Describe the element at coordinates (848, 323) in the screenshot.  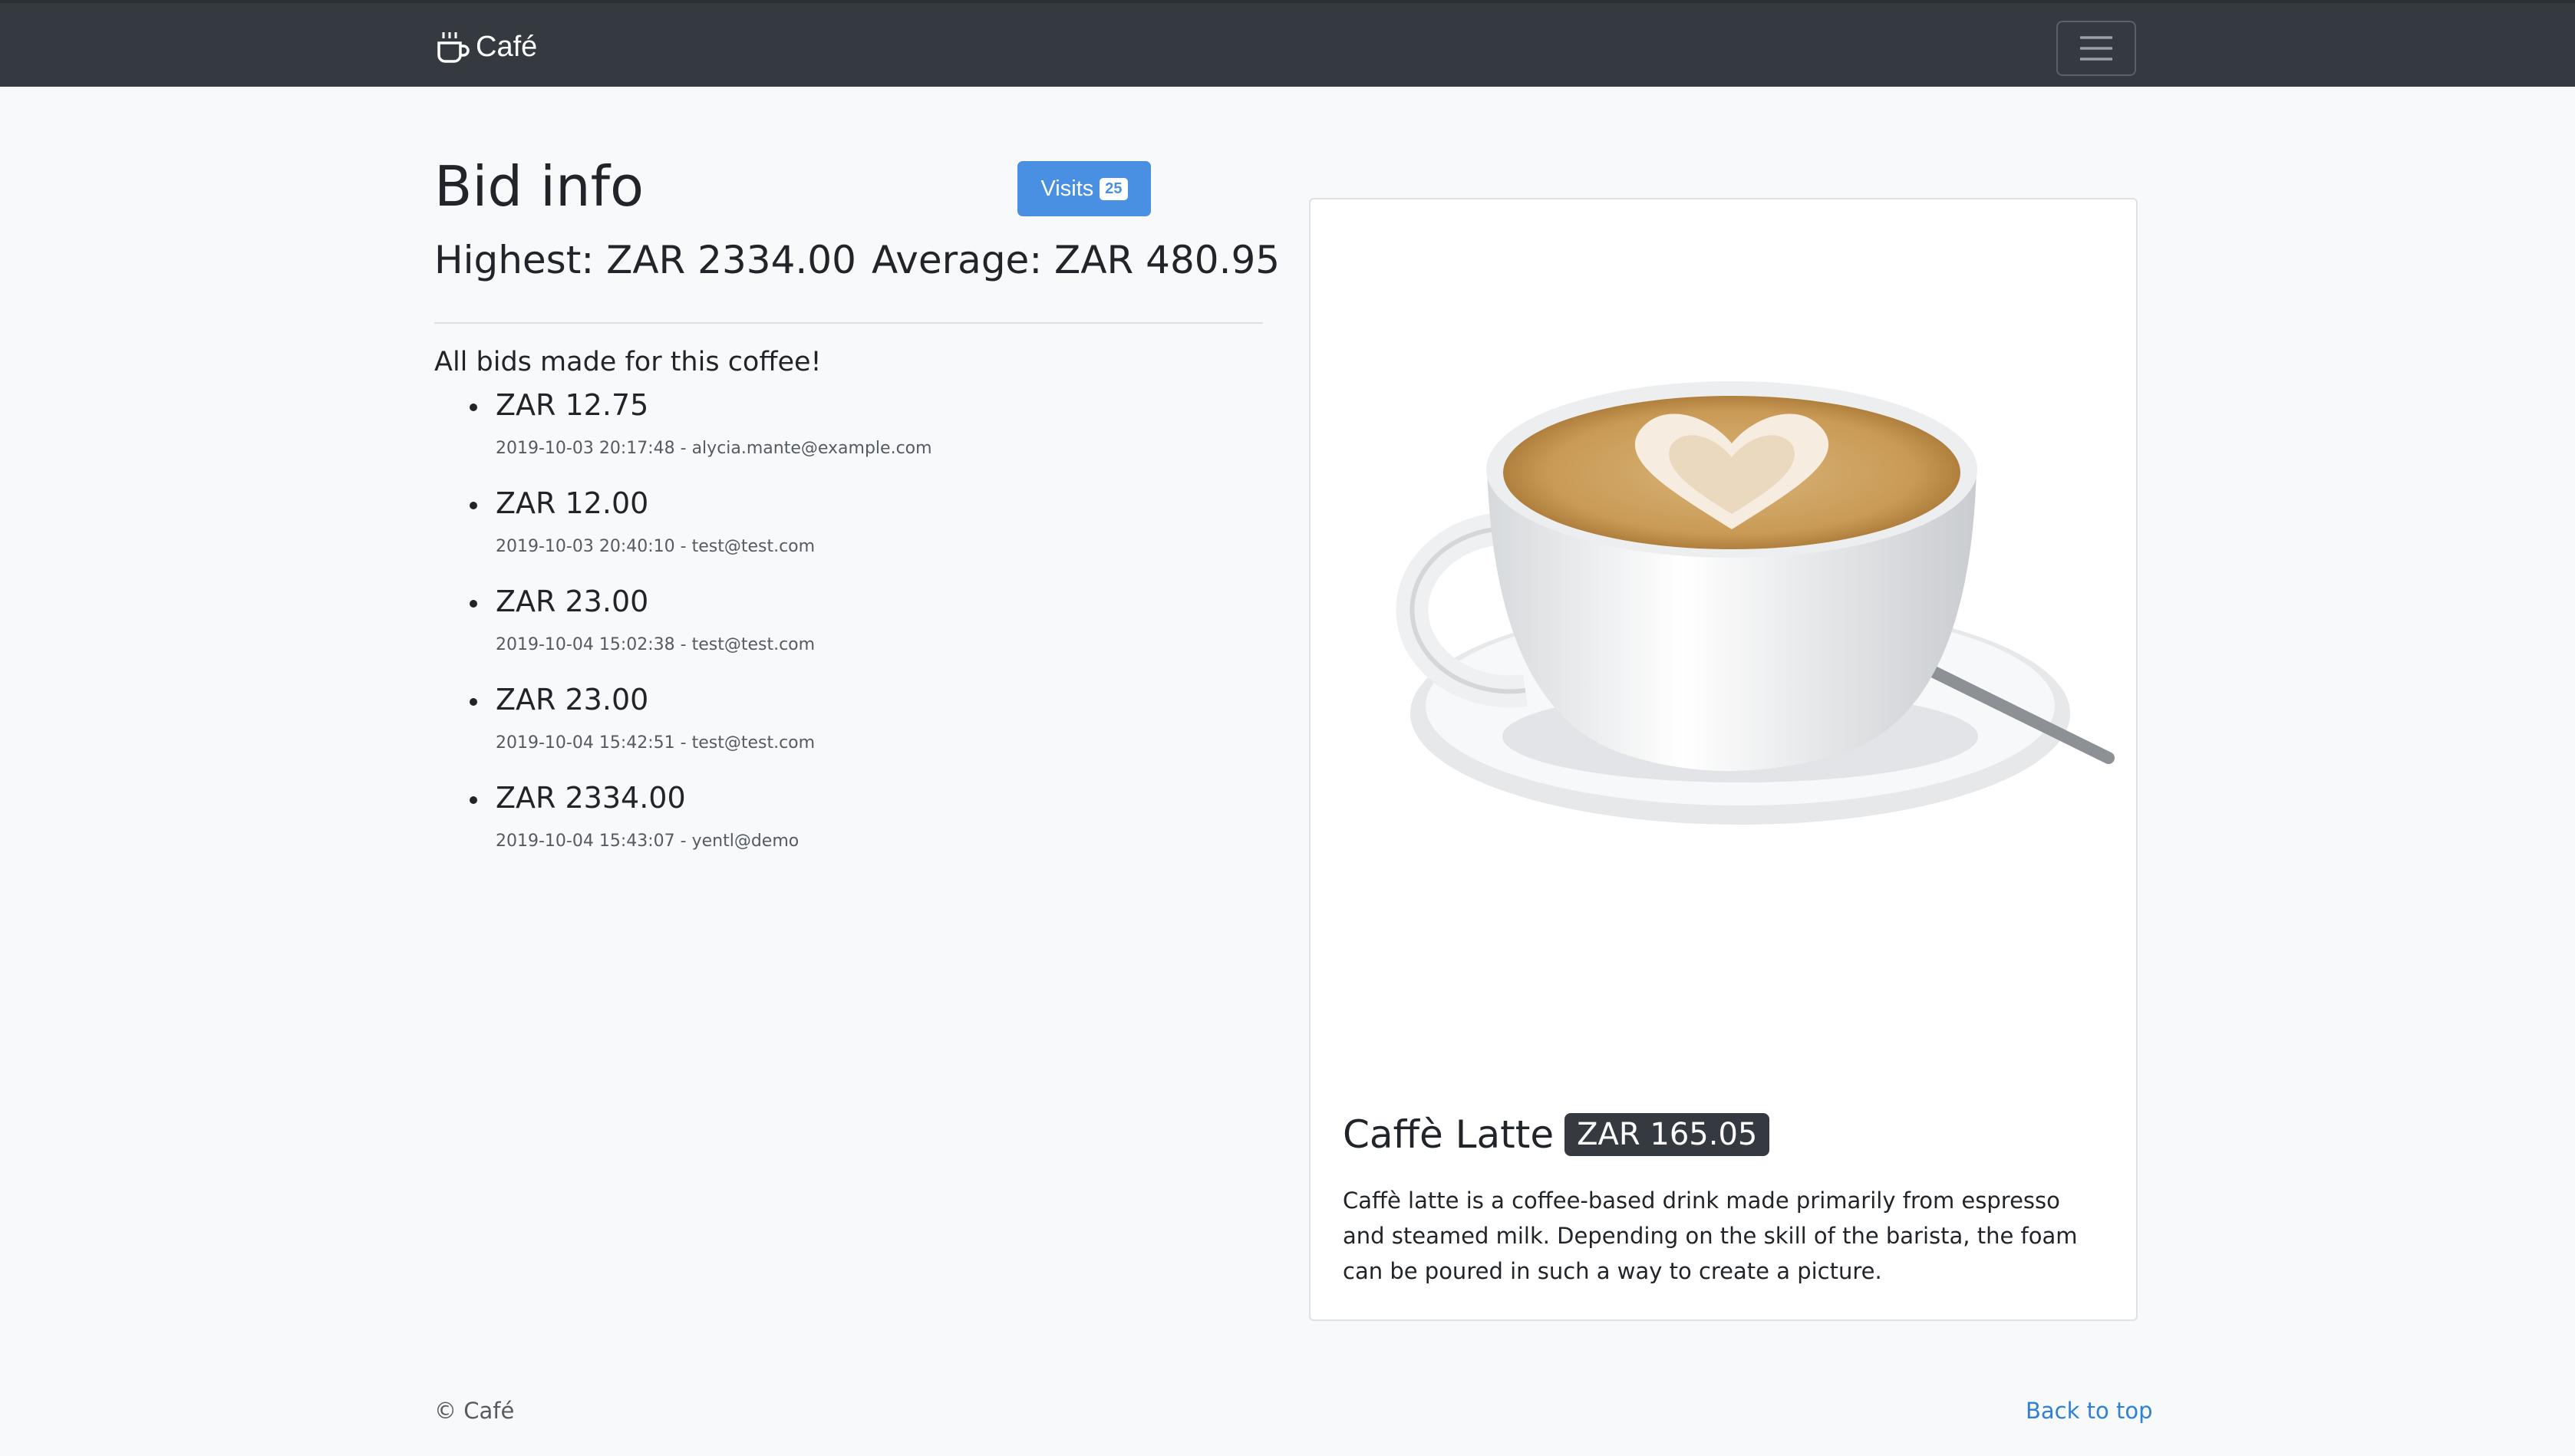
I see `divider` at that location.